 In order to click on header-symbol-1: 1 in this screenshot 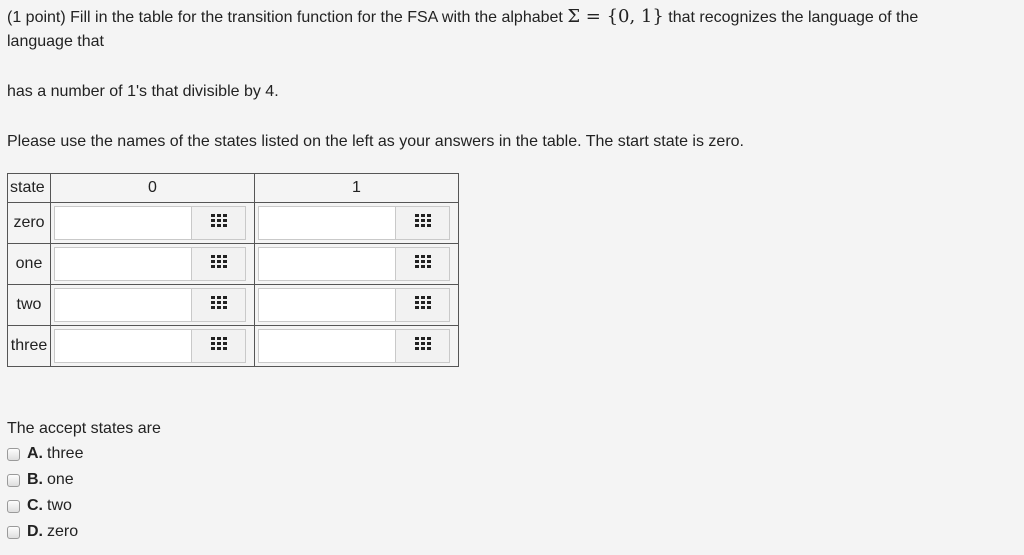, I will do `click(356, 188)`.